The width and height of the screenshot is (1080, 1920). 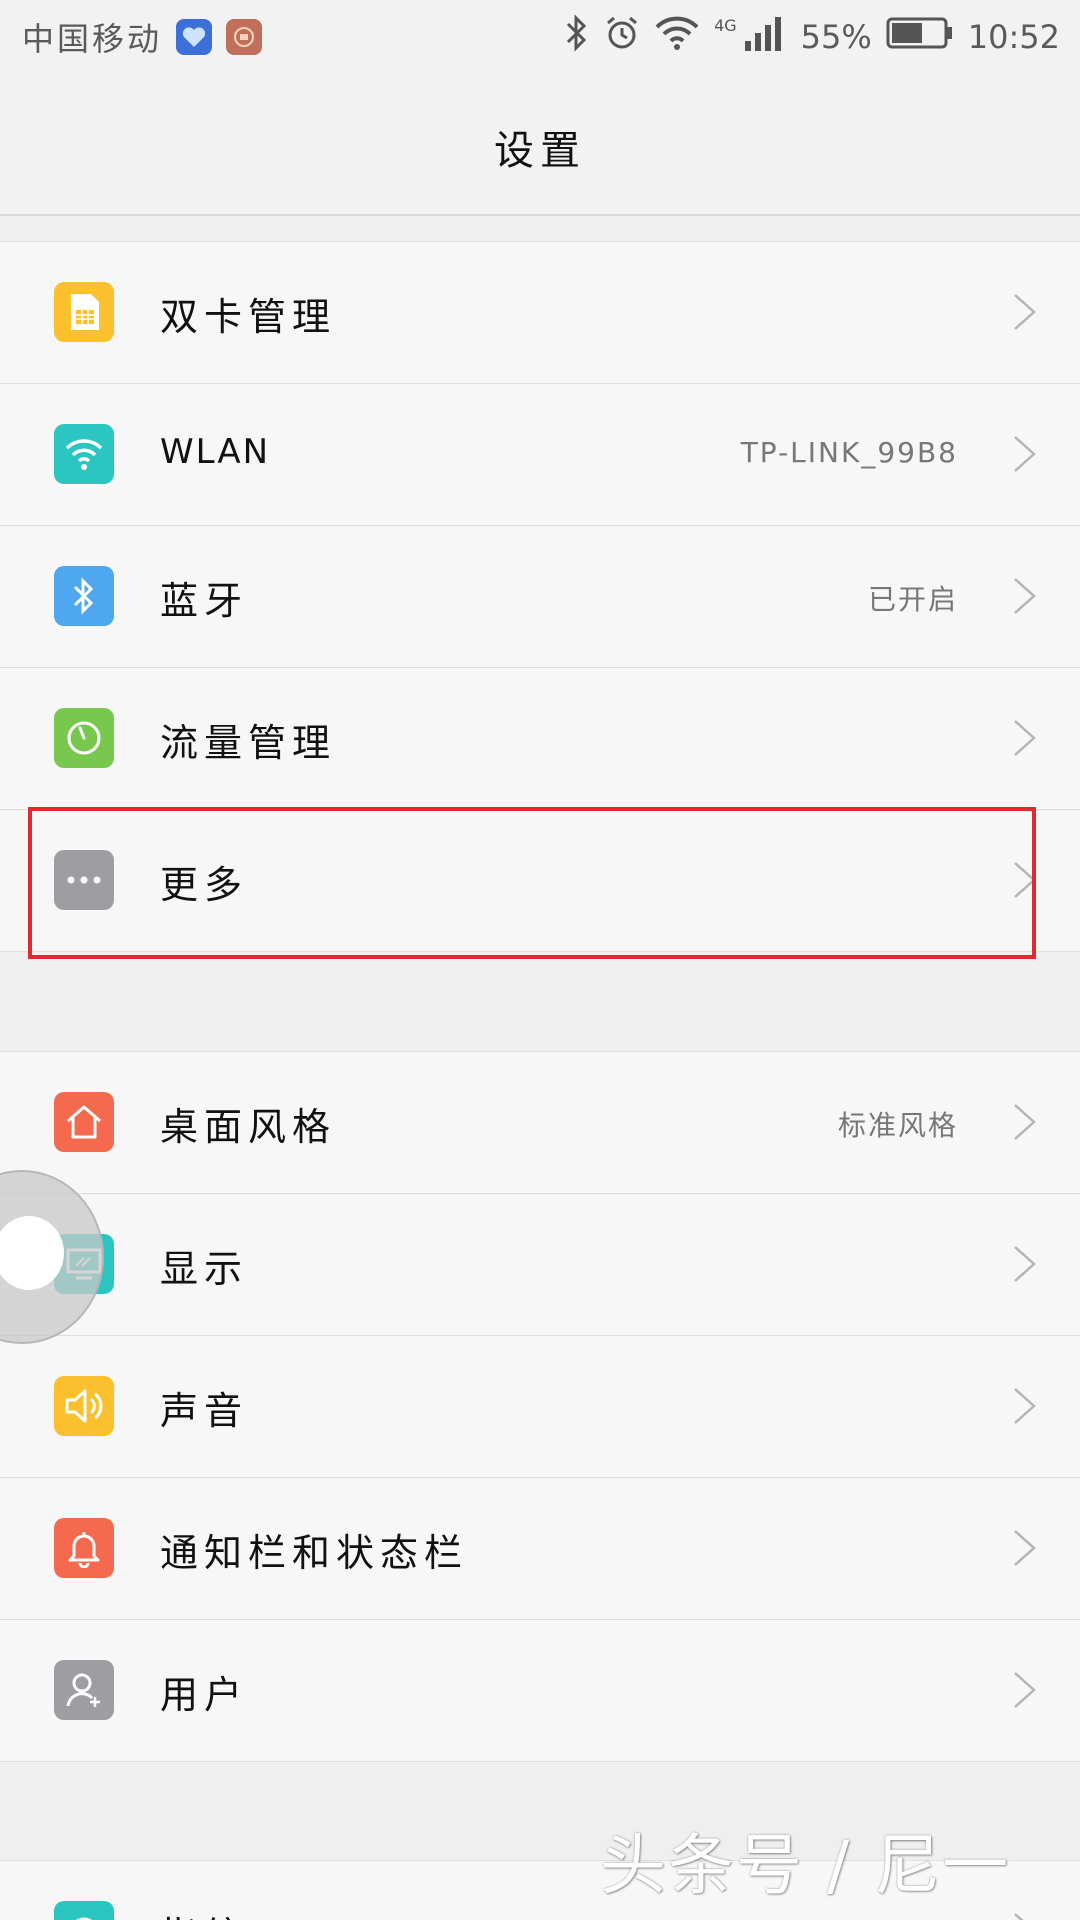 What do you see at coordinates (540, 739) in the screenshot?
I see `settings-item-data-usage: 流量管理` at bounding box center [540, 739].